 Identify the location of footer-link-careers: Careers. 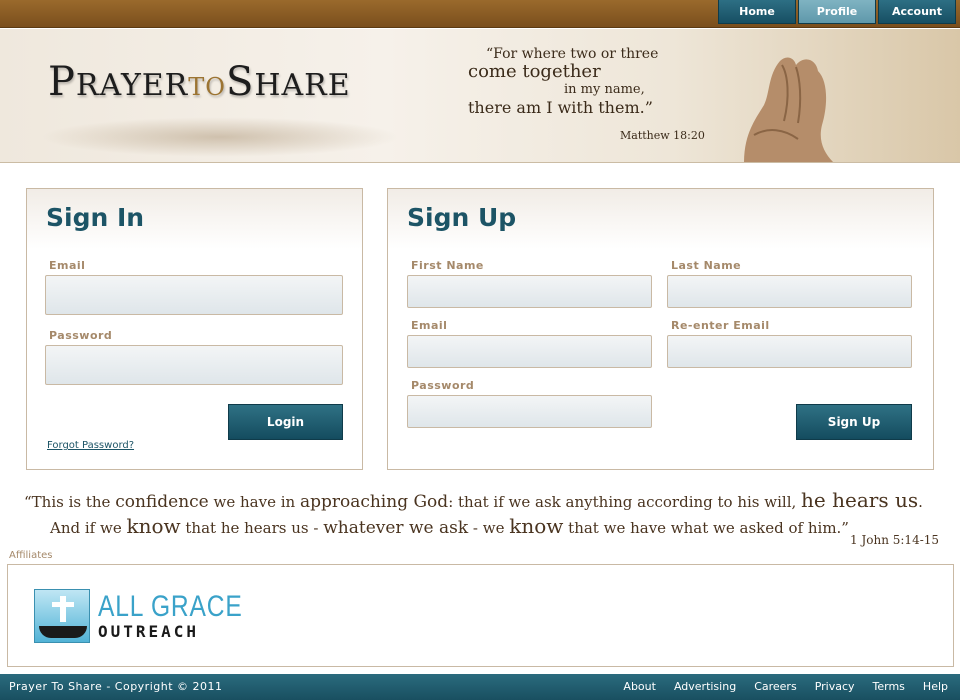
(775, 686).